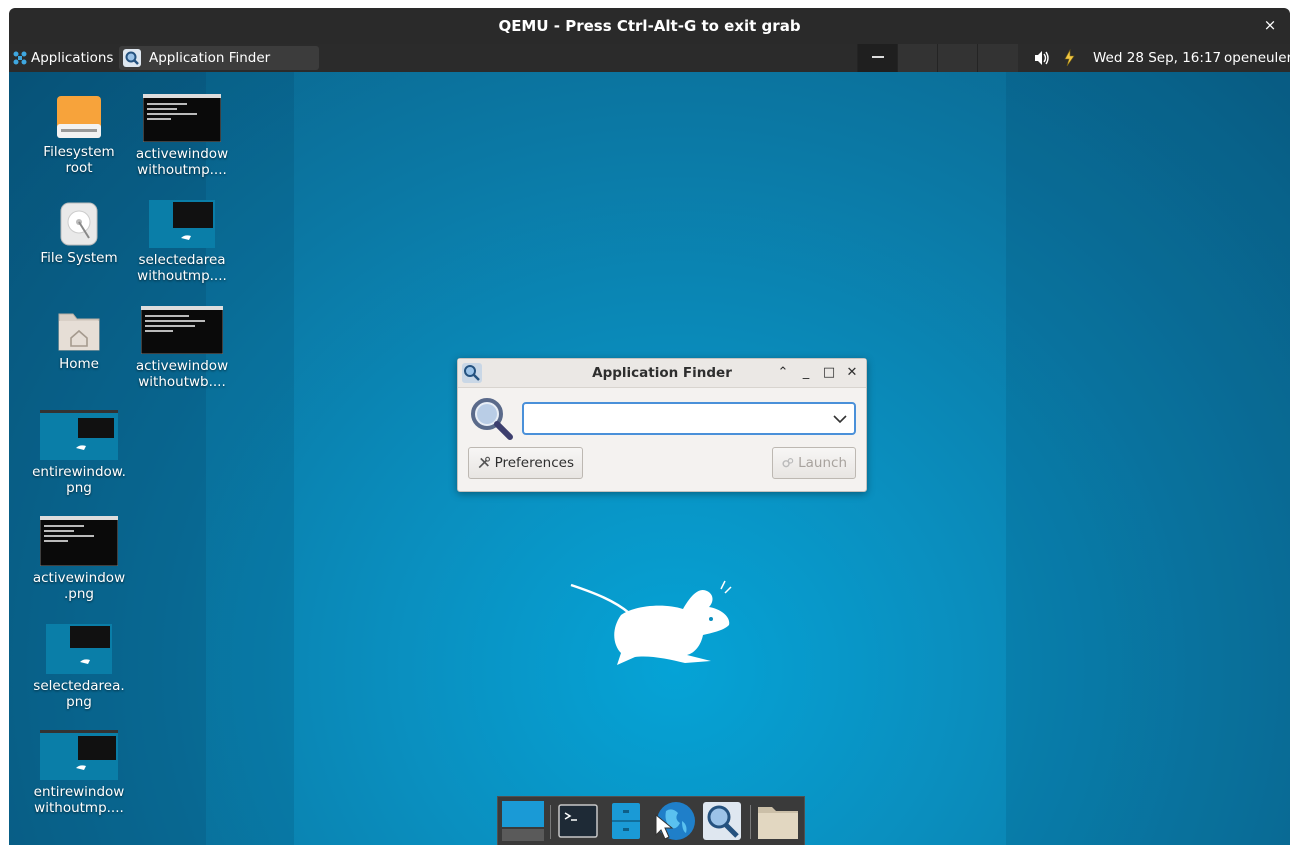  I want to click on xfce-logo-icon, so click(20, 58).